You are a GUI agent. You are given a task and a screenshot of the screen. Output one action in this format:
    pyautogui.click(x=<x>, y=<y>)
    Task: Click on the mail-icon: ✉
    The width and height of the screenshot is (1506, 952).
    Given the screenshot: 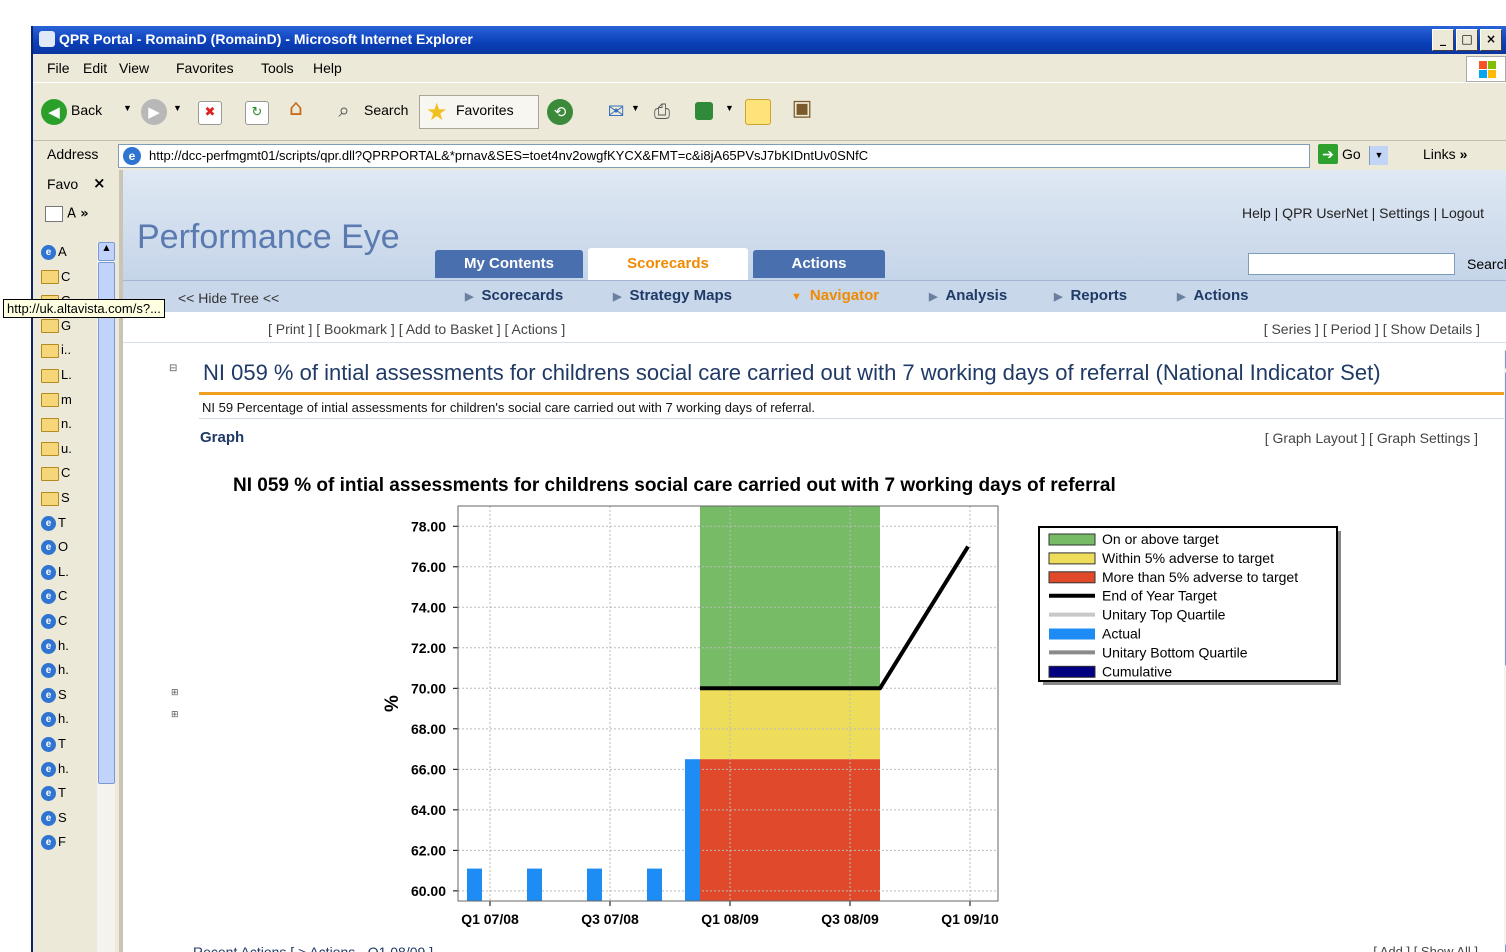 What is the action you would take?
    pyautogui.click(x=616, y=111)
    